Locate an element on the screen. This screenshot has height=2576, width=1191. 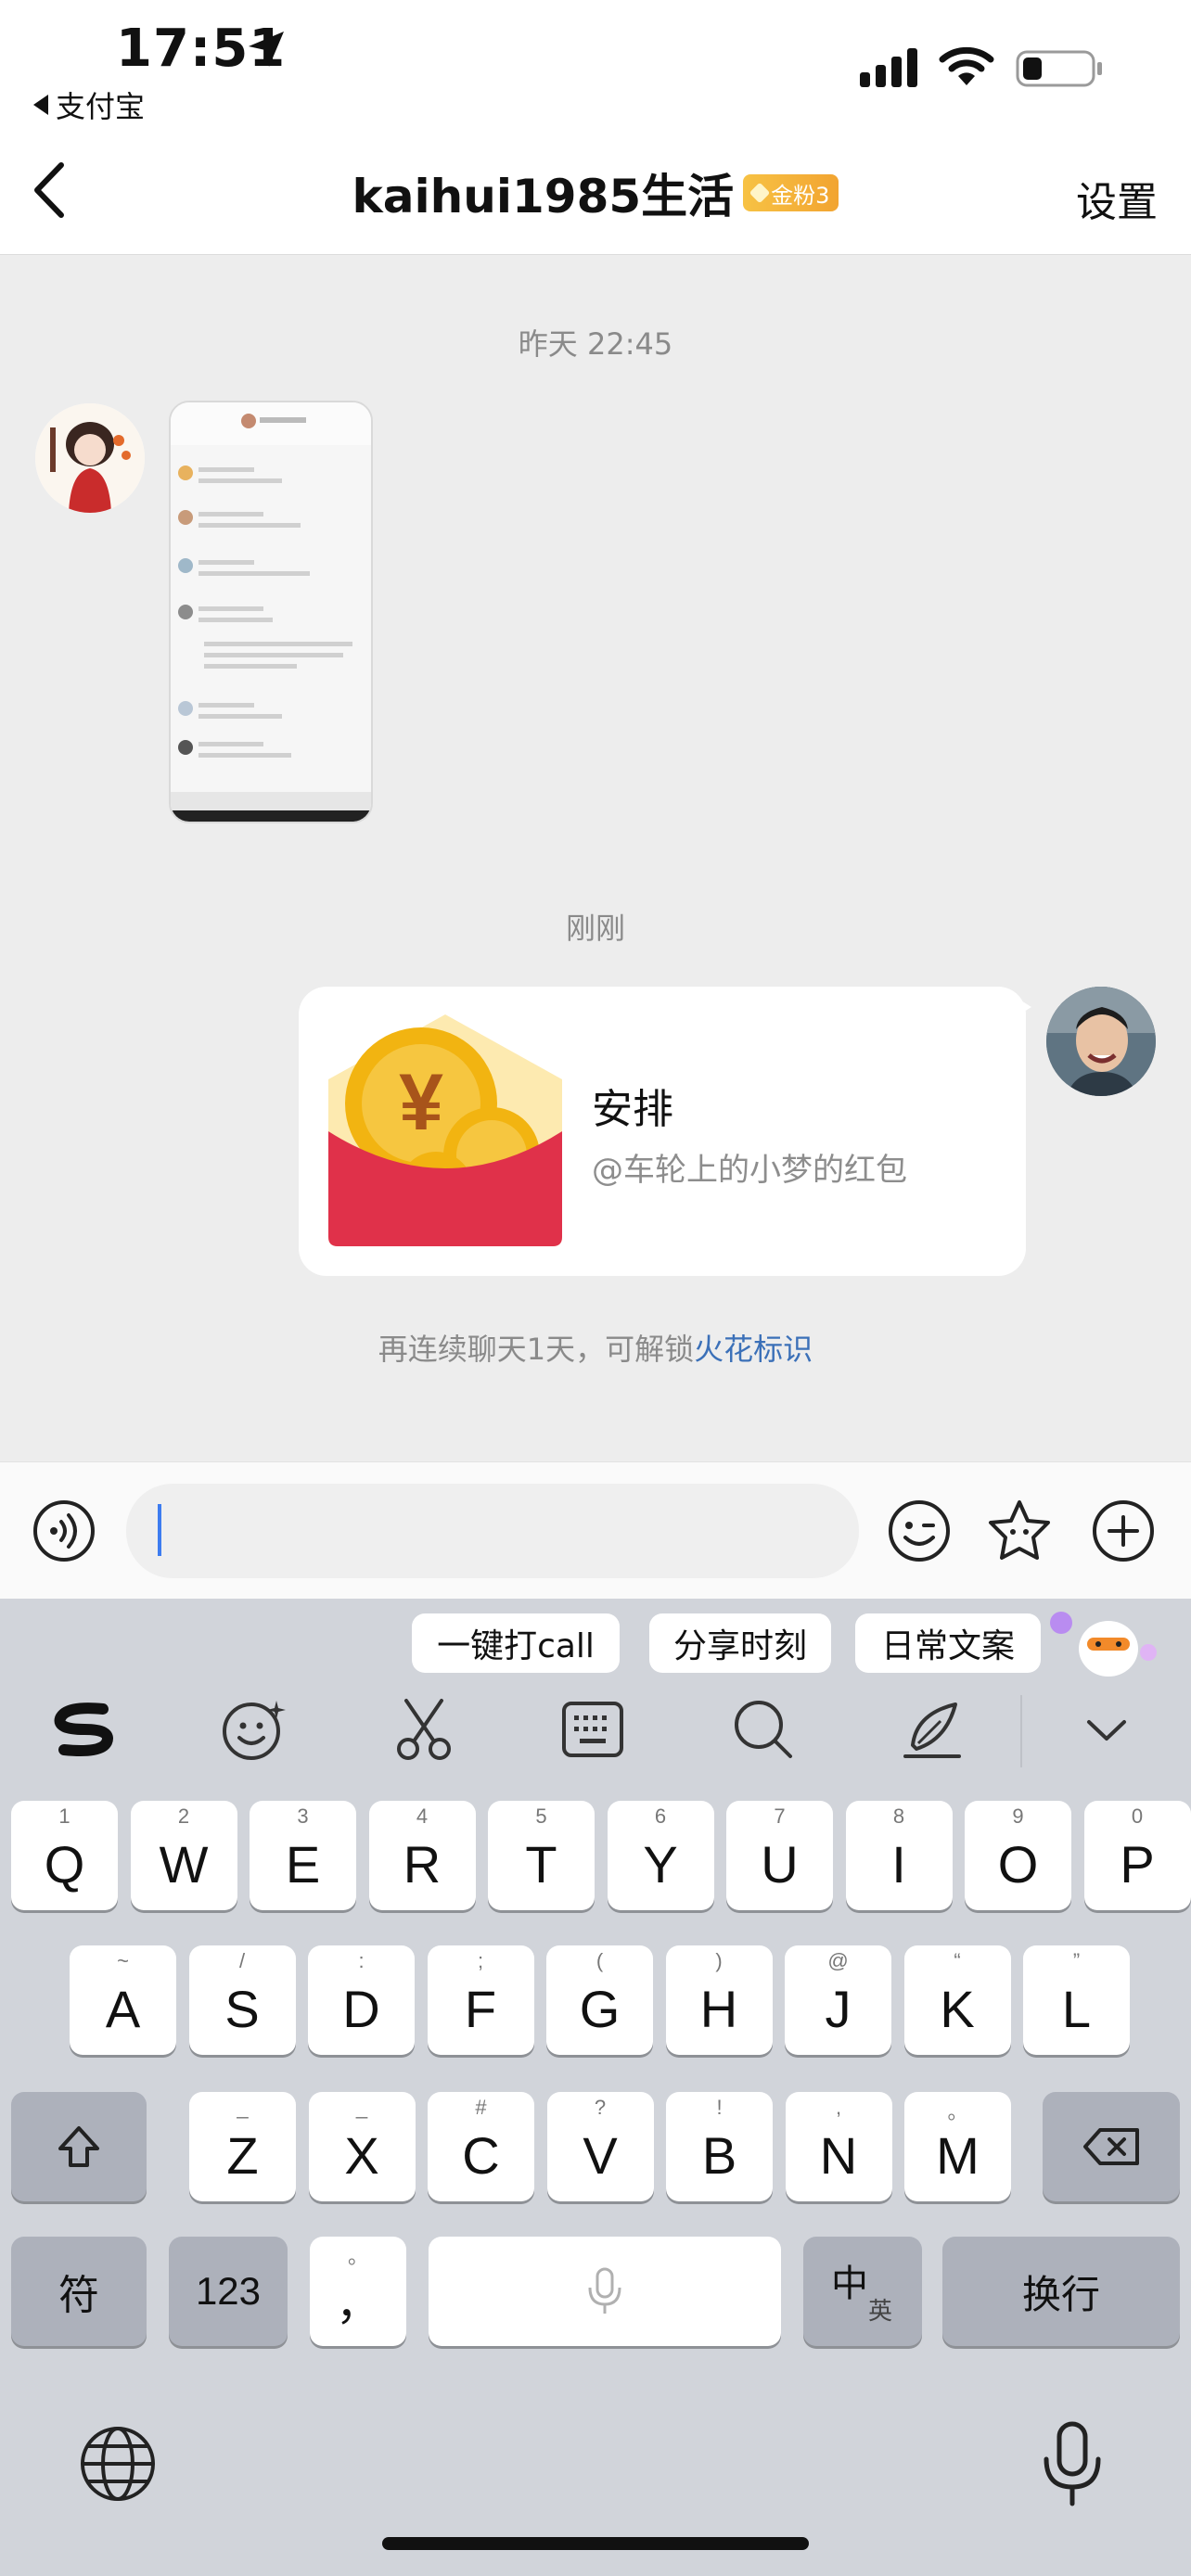
number-key: 123 is located at coordinates (228, 2291).